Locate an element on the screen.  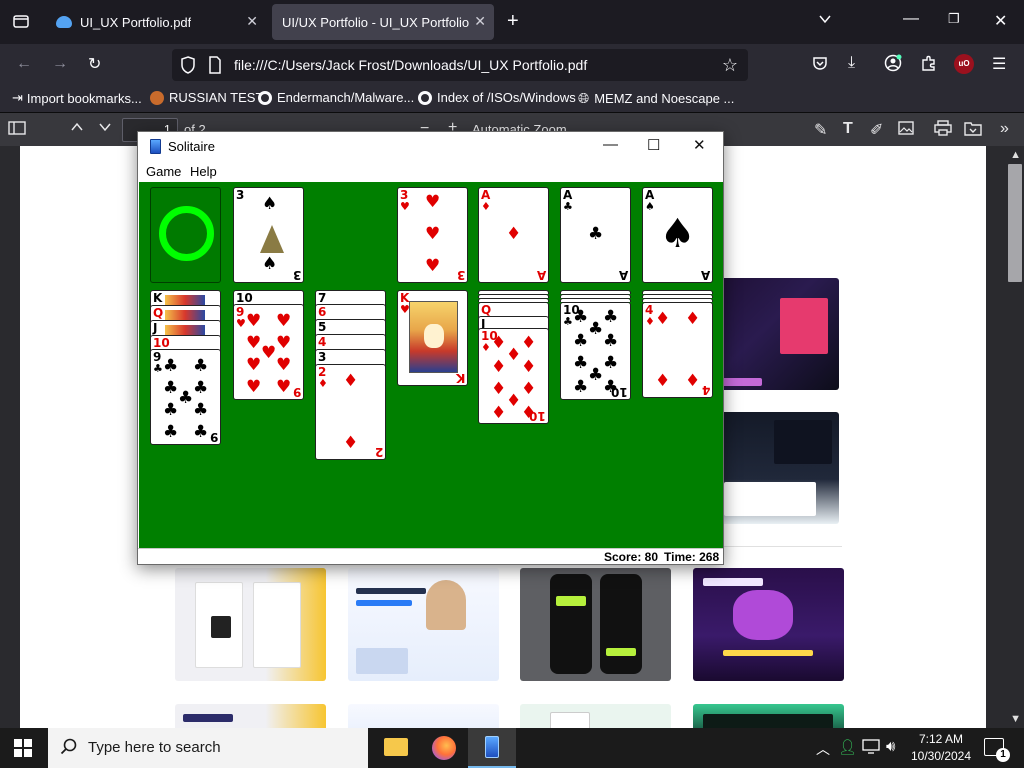
vertical-scrollbar: ▲ ▼ is located at coordinates (1015, 437).